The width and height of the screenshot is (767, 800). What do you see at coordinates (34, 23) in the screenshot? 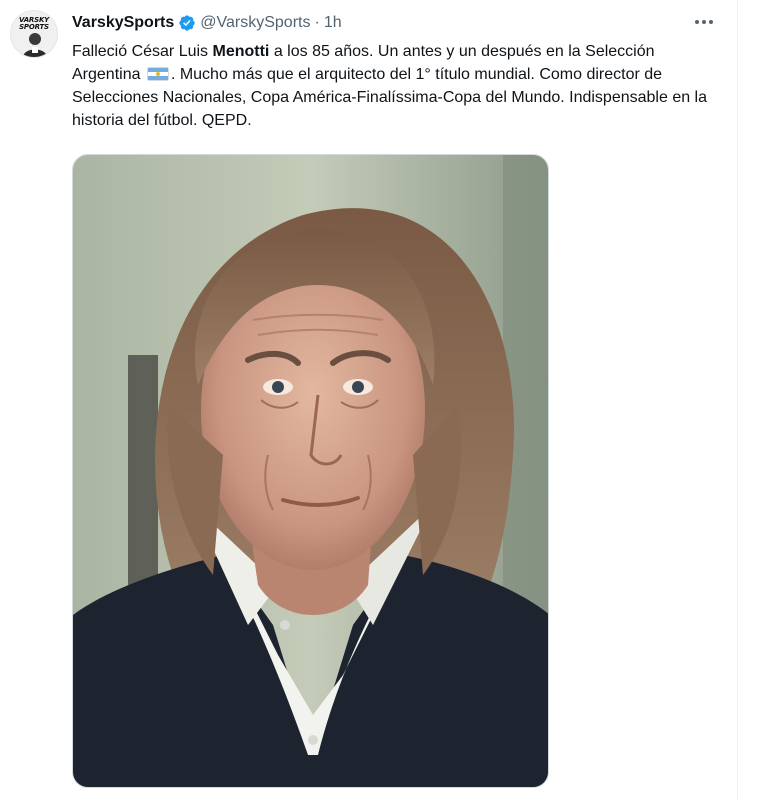
I see `avatar-logo: VARSKY SPORTS` at bounding box center [34, 23].